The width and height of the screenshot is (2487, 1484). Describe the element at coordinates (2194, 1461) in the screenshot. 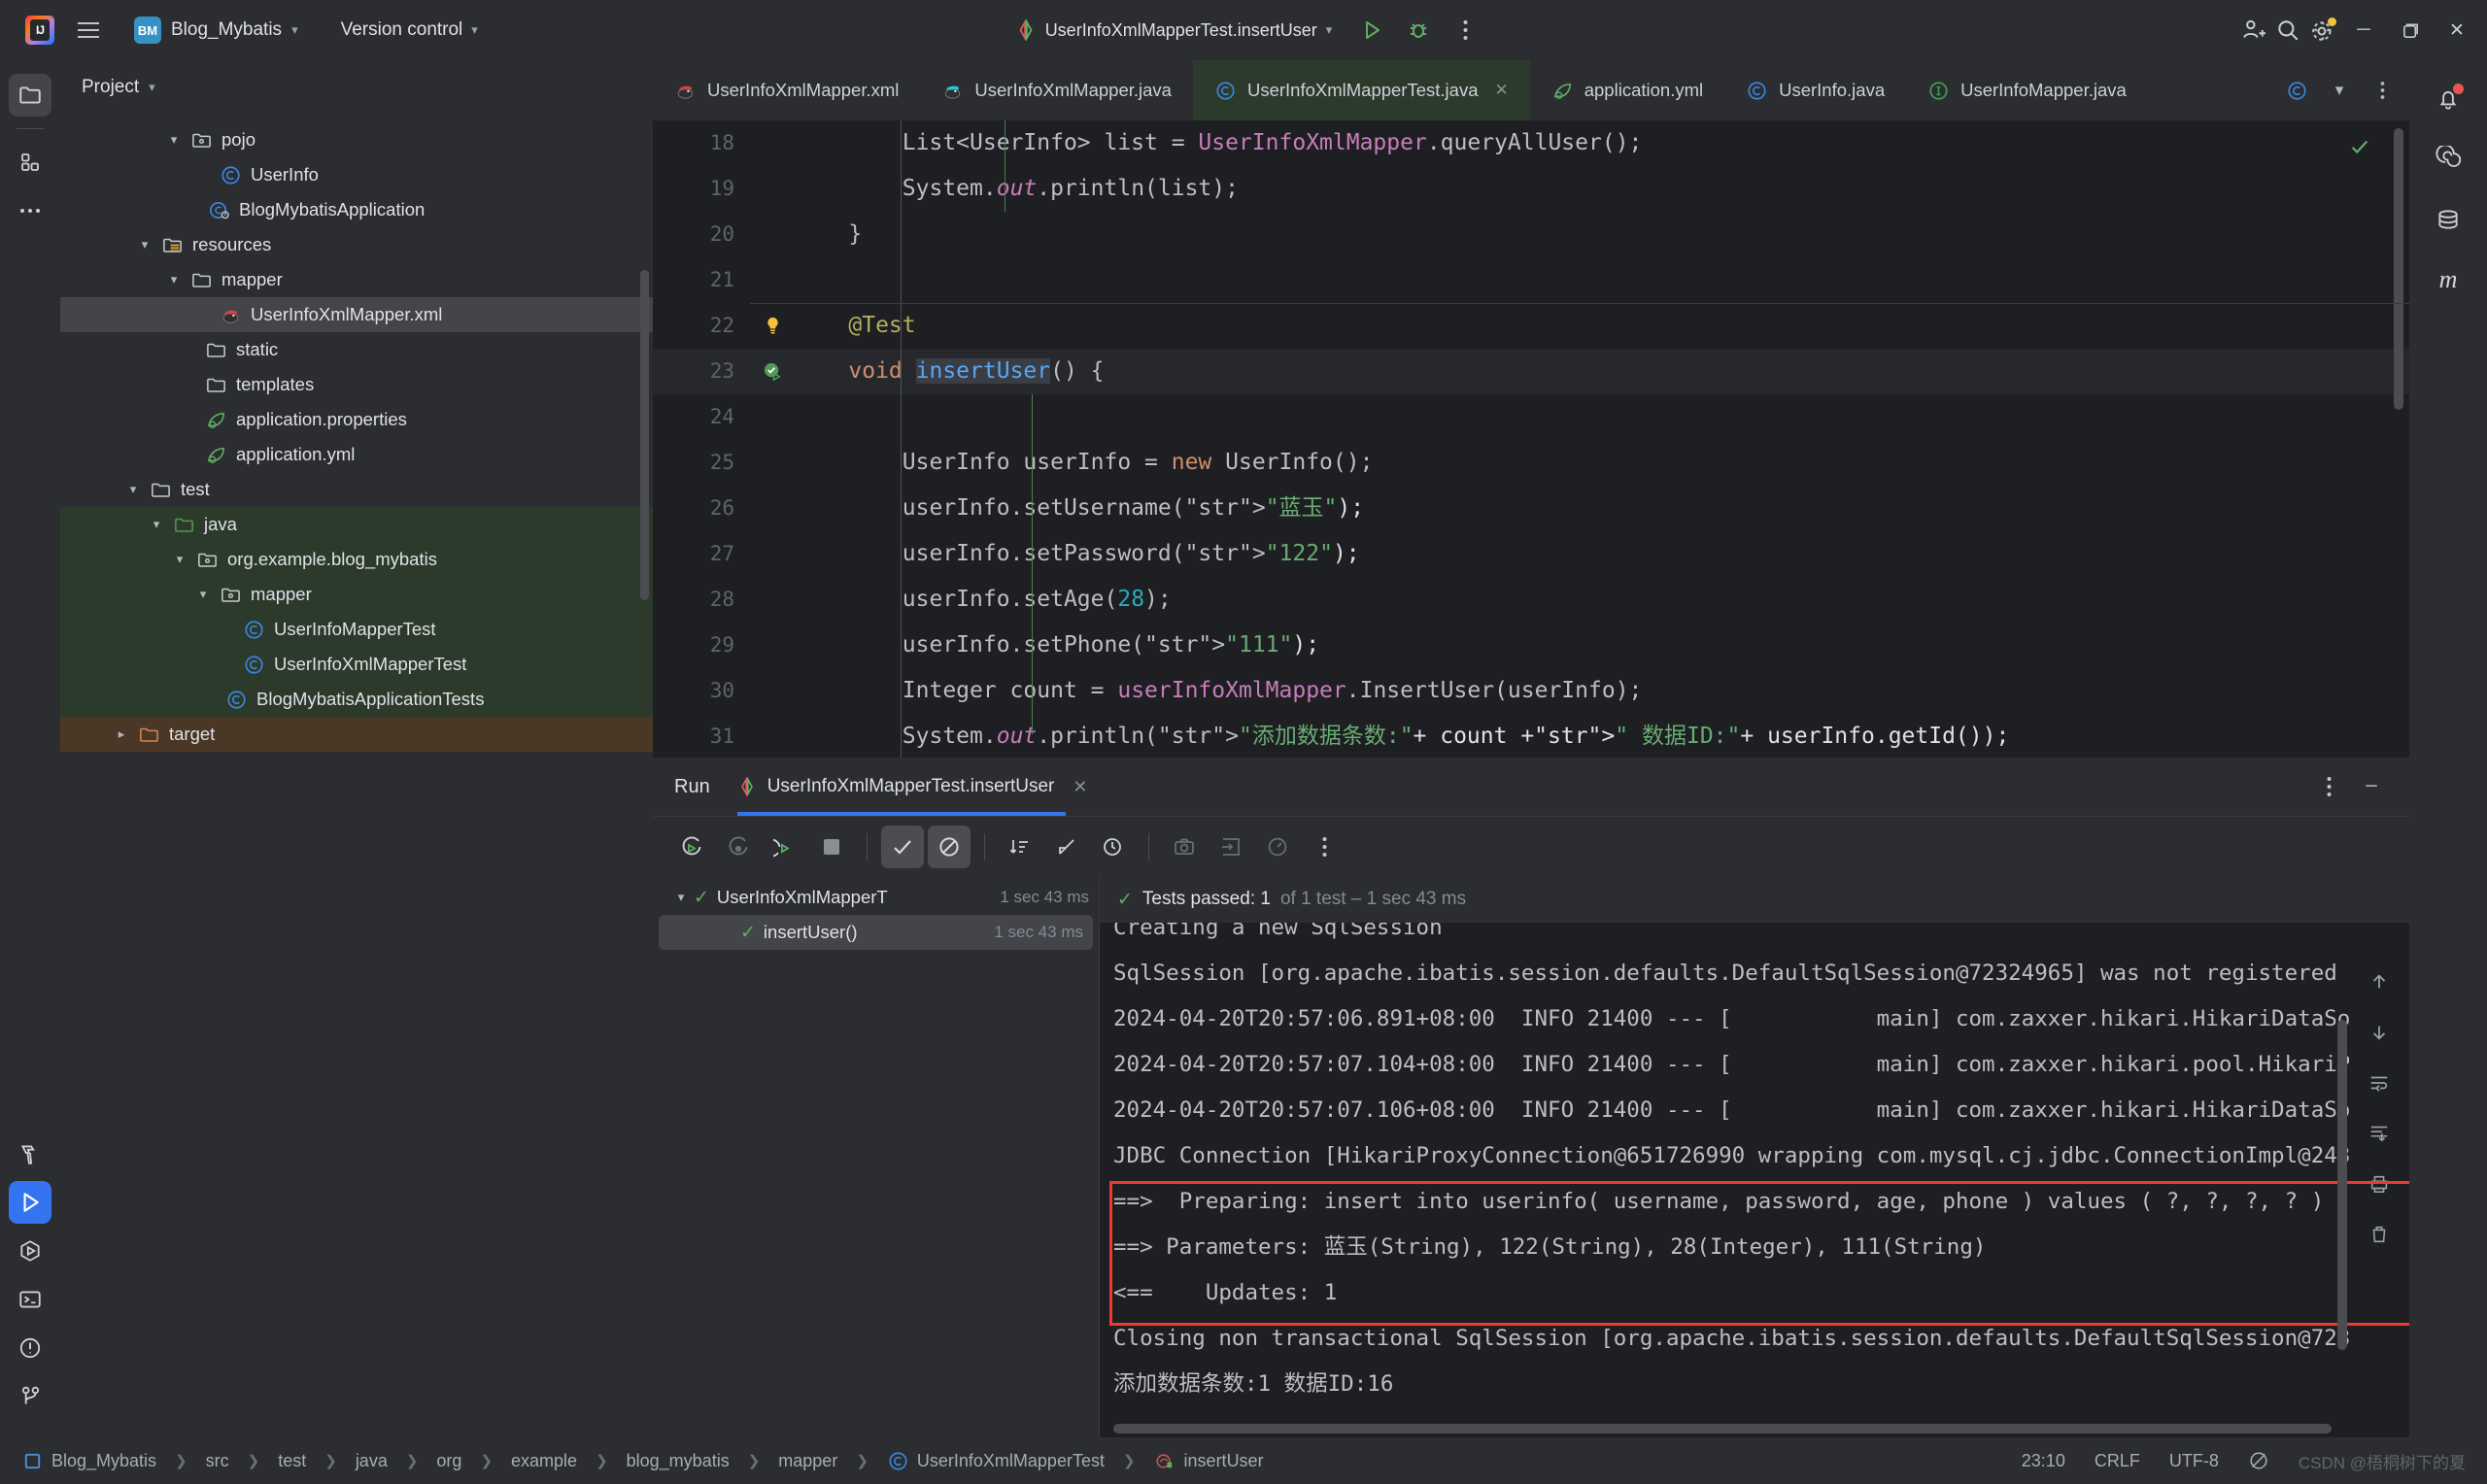

I see `file-encoding: UTF-8` at that location.